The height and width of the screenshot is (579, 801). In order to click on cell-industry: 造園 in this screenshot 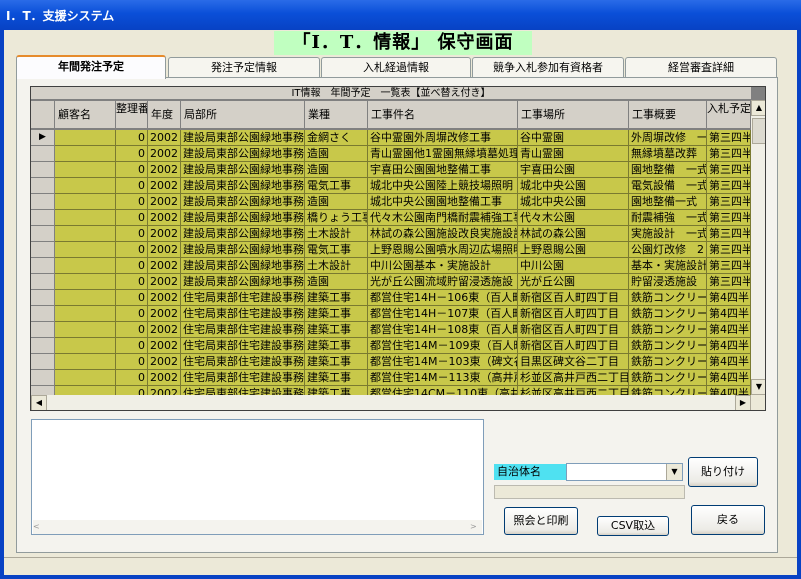, I will do `click(336, 202)`.